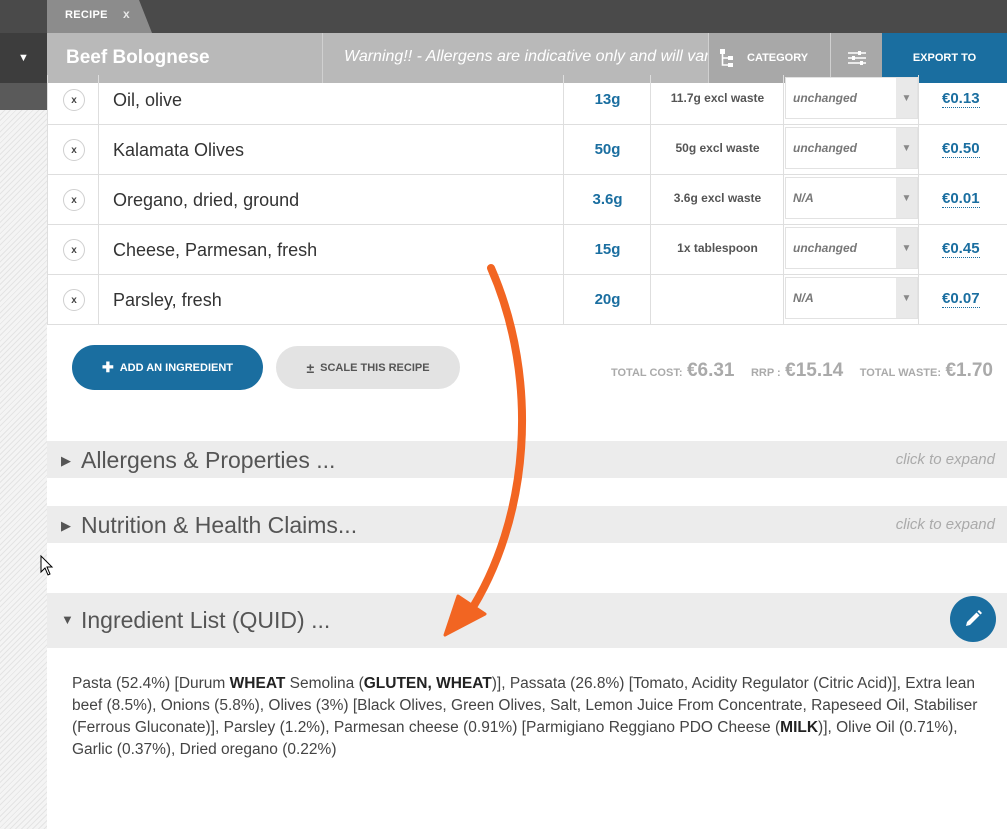 The width and height of the screenshot is (1007, 829). What do you see at coordinates (86, 15) in the screenshot?
I see `tab-label: RECIPE` at bounding box center [86, 15].